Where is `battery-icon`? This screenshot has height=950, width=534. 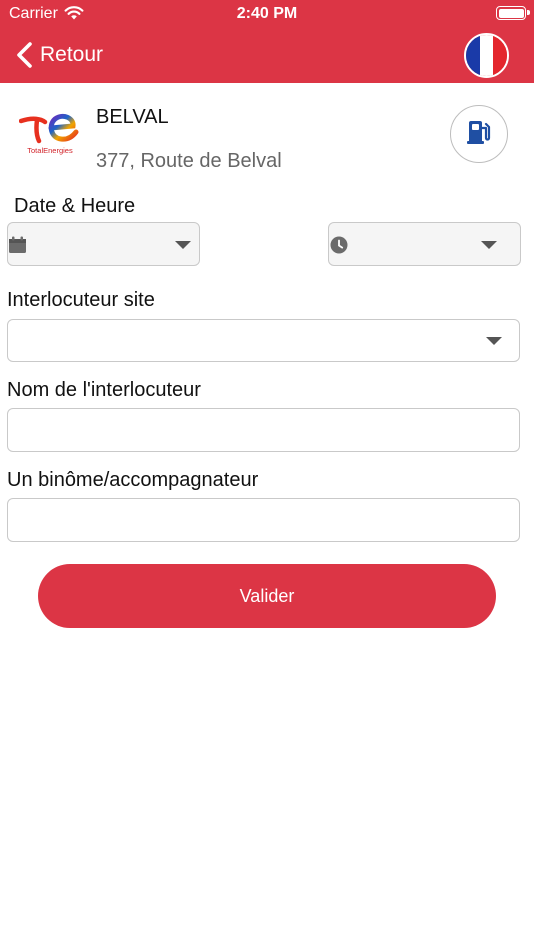
battery-icon is located at coordinates (513, 13).